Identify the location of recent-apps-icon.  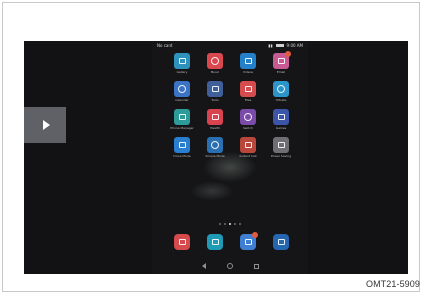
(256, 266).